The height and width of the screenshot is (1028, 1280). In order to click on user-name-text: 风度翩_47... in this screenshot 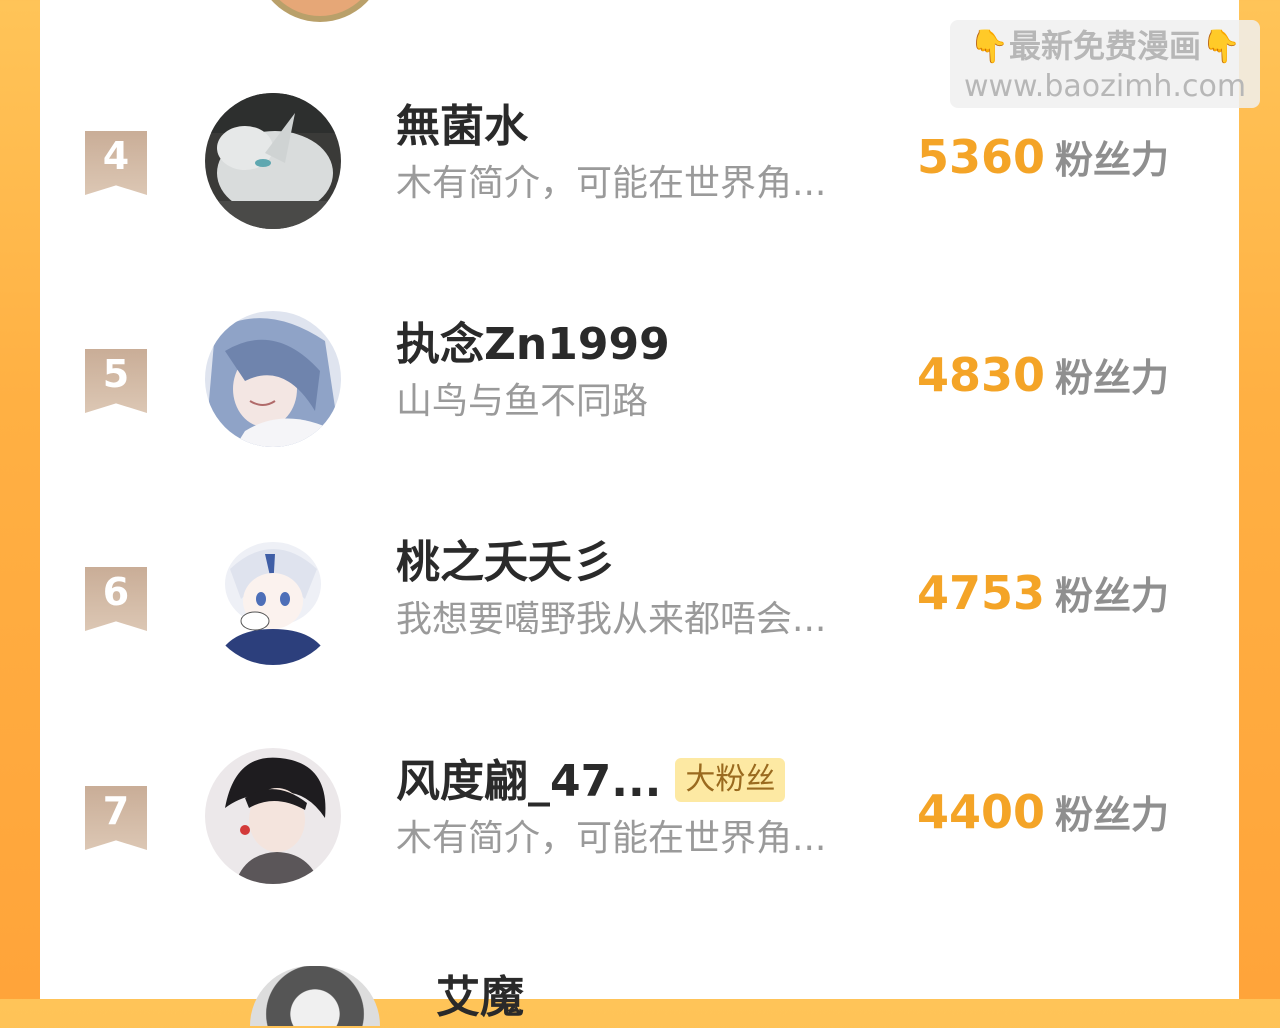, I will do `click(529, 781)`.